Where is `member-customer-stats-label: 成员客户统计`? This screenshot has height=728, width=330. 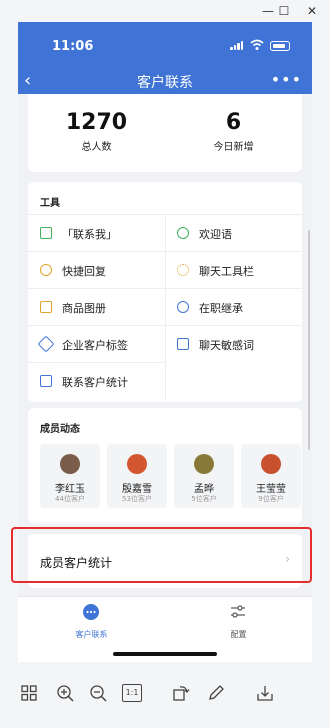 member-customer-stats-label: 成员客户统计 is located at coordinates (76, 563).